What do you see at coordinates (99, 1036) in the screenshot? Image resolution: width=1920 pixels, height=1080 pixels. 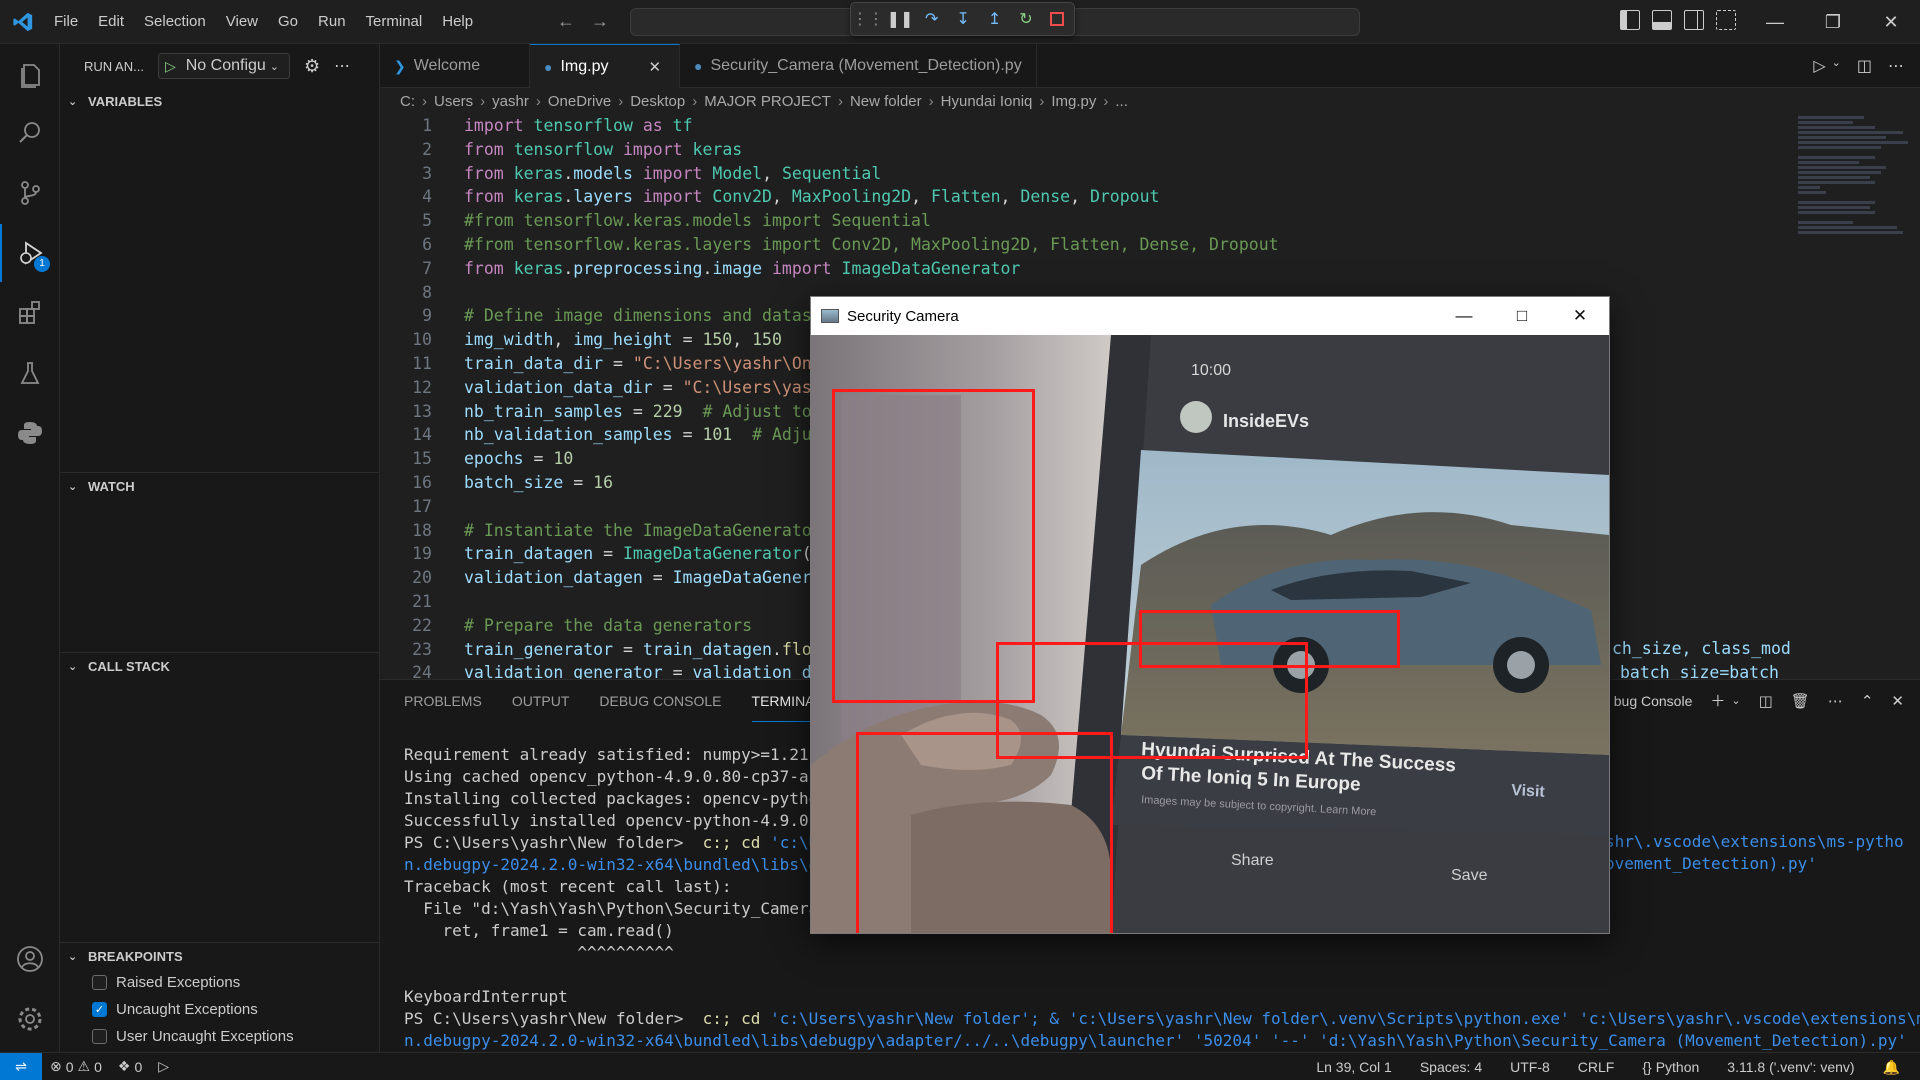 I see `user-uncaught-exceptions-checkbox` at bounding box center [99, 1036].